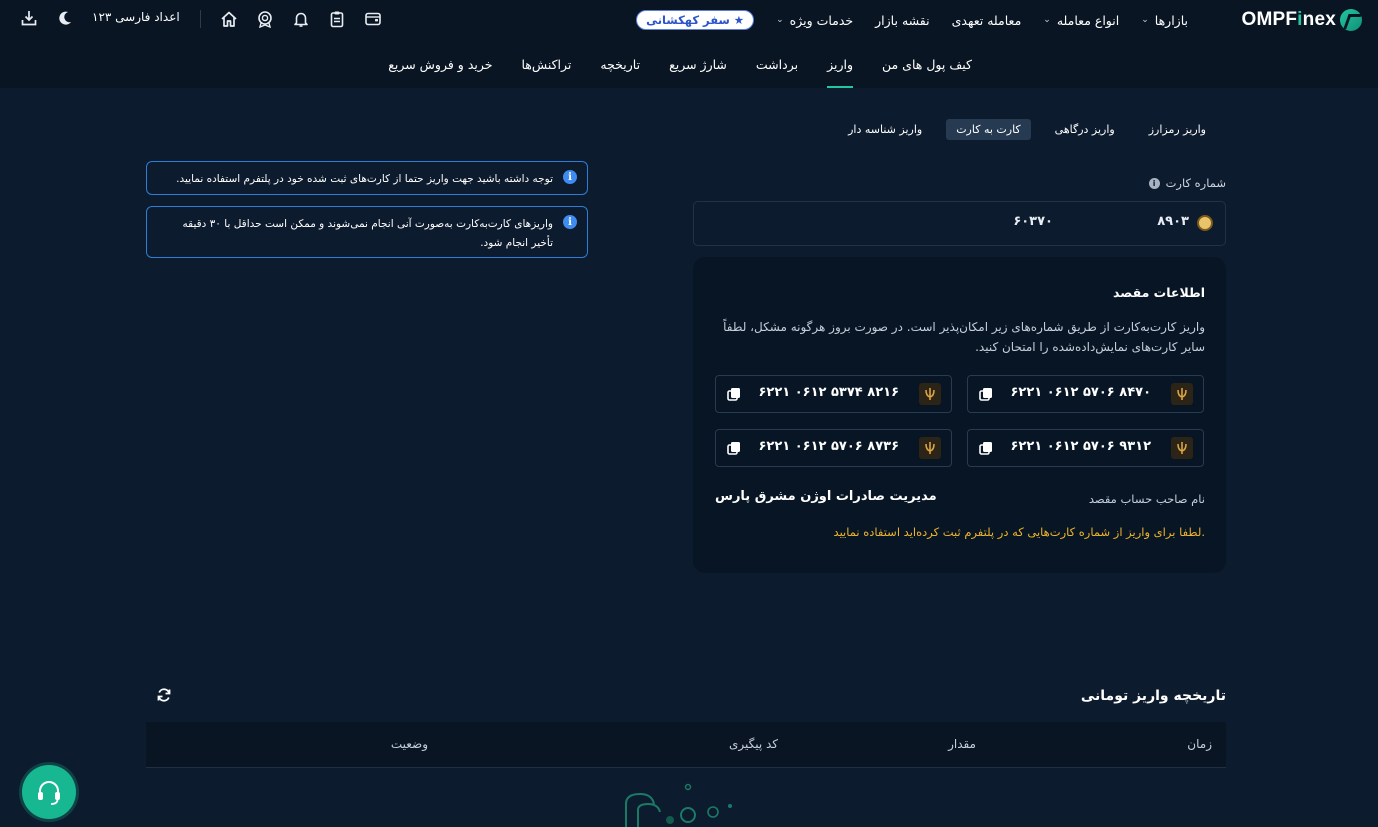 This screenshot has width=1378, height=827. I want to click on nav-item-trade-types: انواع معامله ⌄, so click(1081, 20).